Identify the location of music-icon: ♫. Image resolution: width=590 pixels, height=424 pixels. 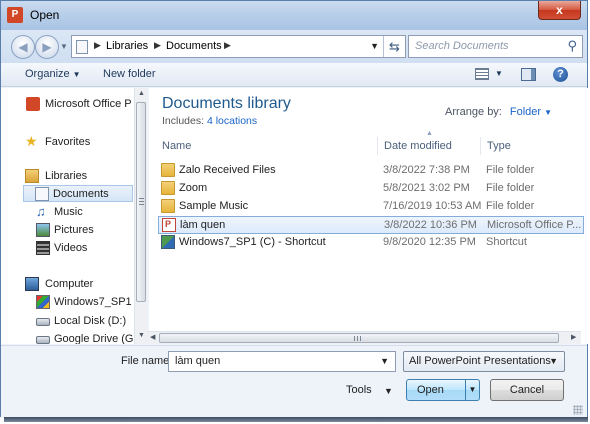
(41, 211).